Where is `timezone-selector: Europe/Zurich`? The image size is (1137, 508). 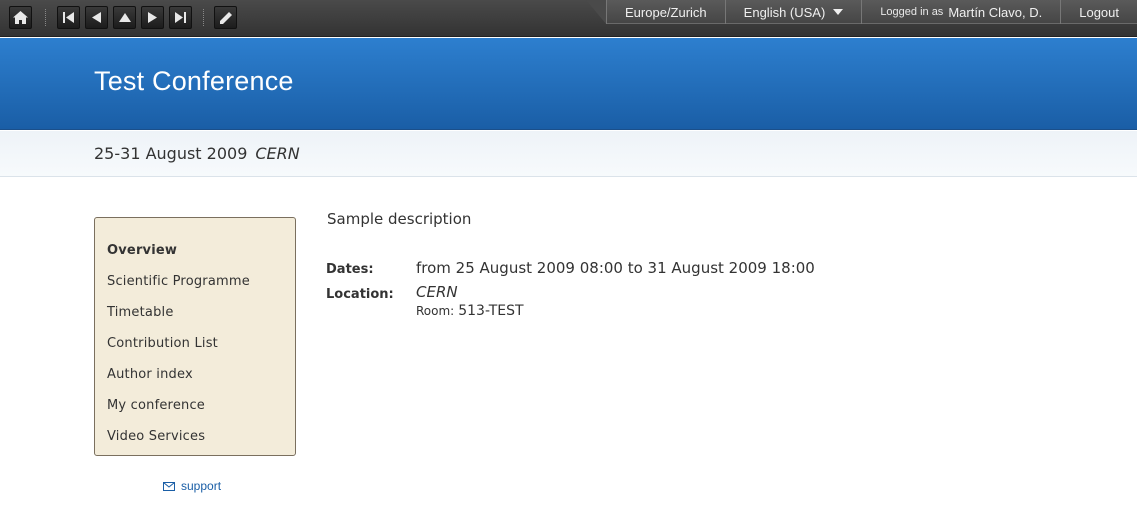
timezone-selector: Europe/Zurich is located at coordinates (665, 12).